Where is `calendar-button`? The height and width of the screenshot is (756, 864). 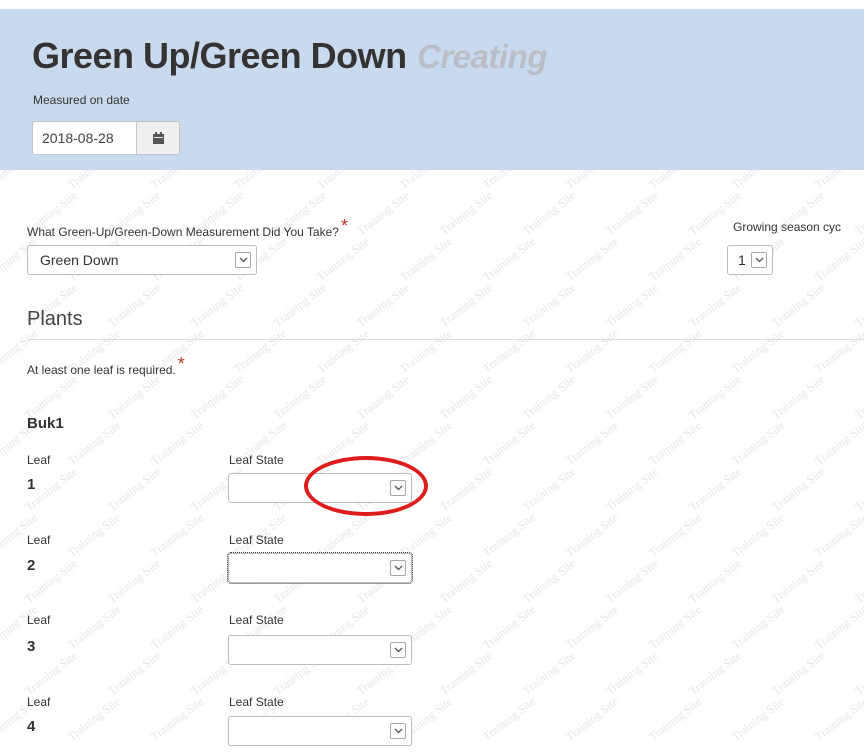
calendar-button is located at coordinates (157, 138).